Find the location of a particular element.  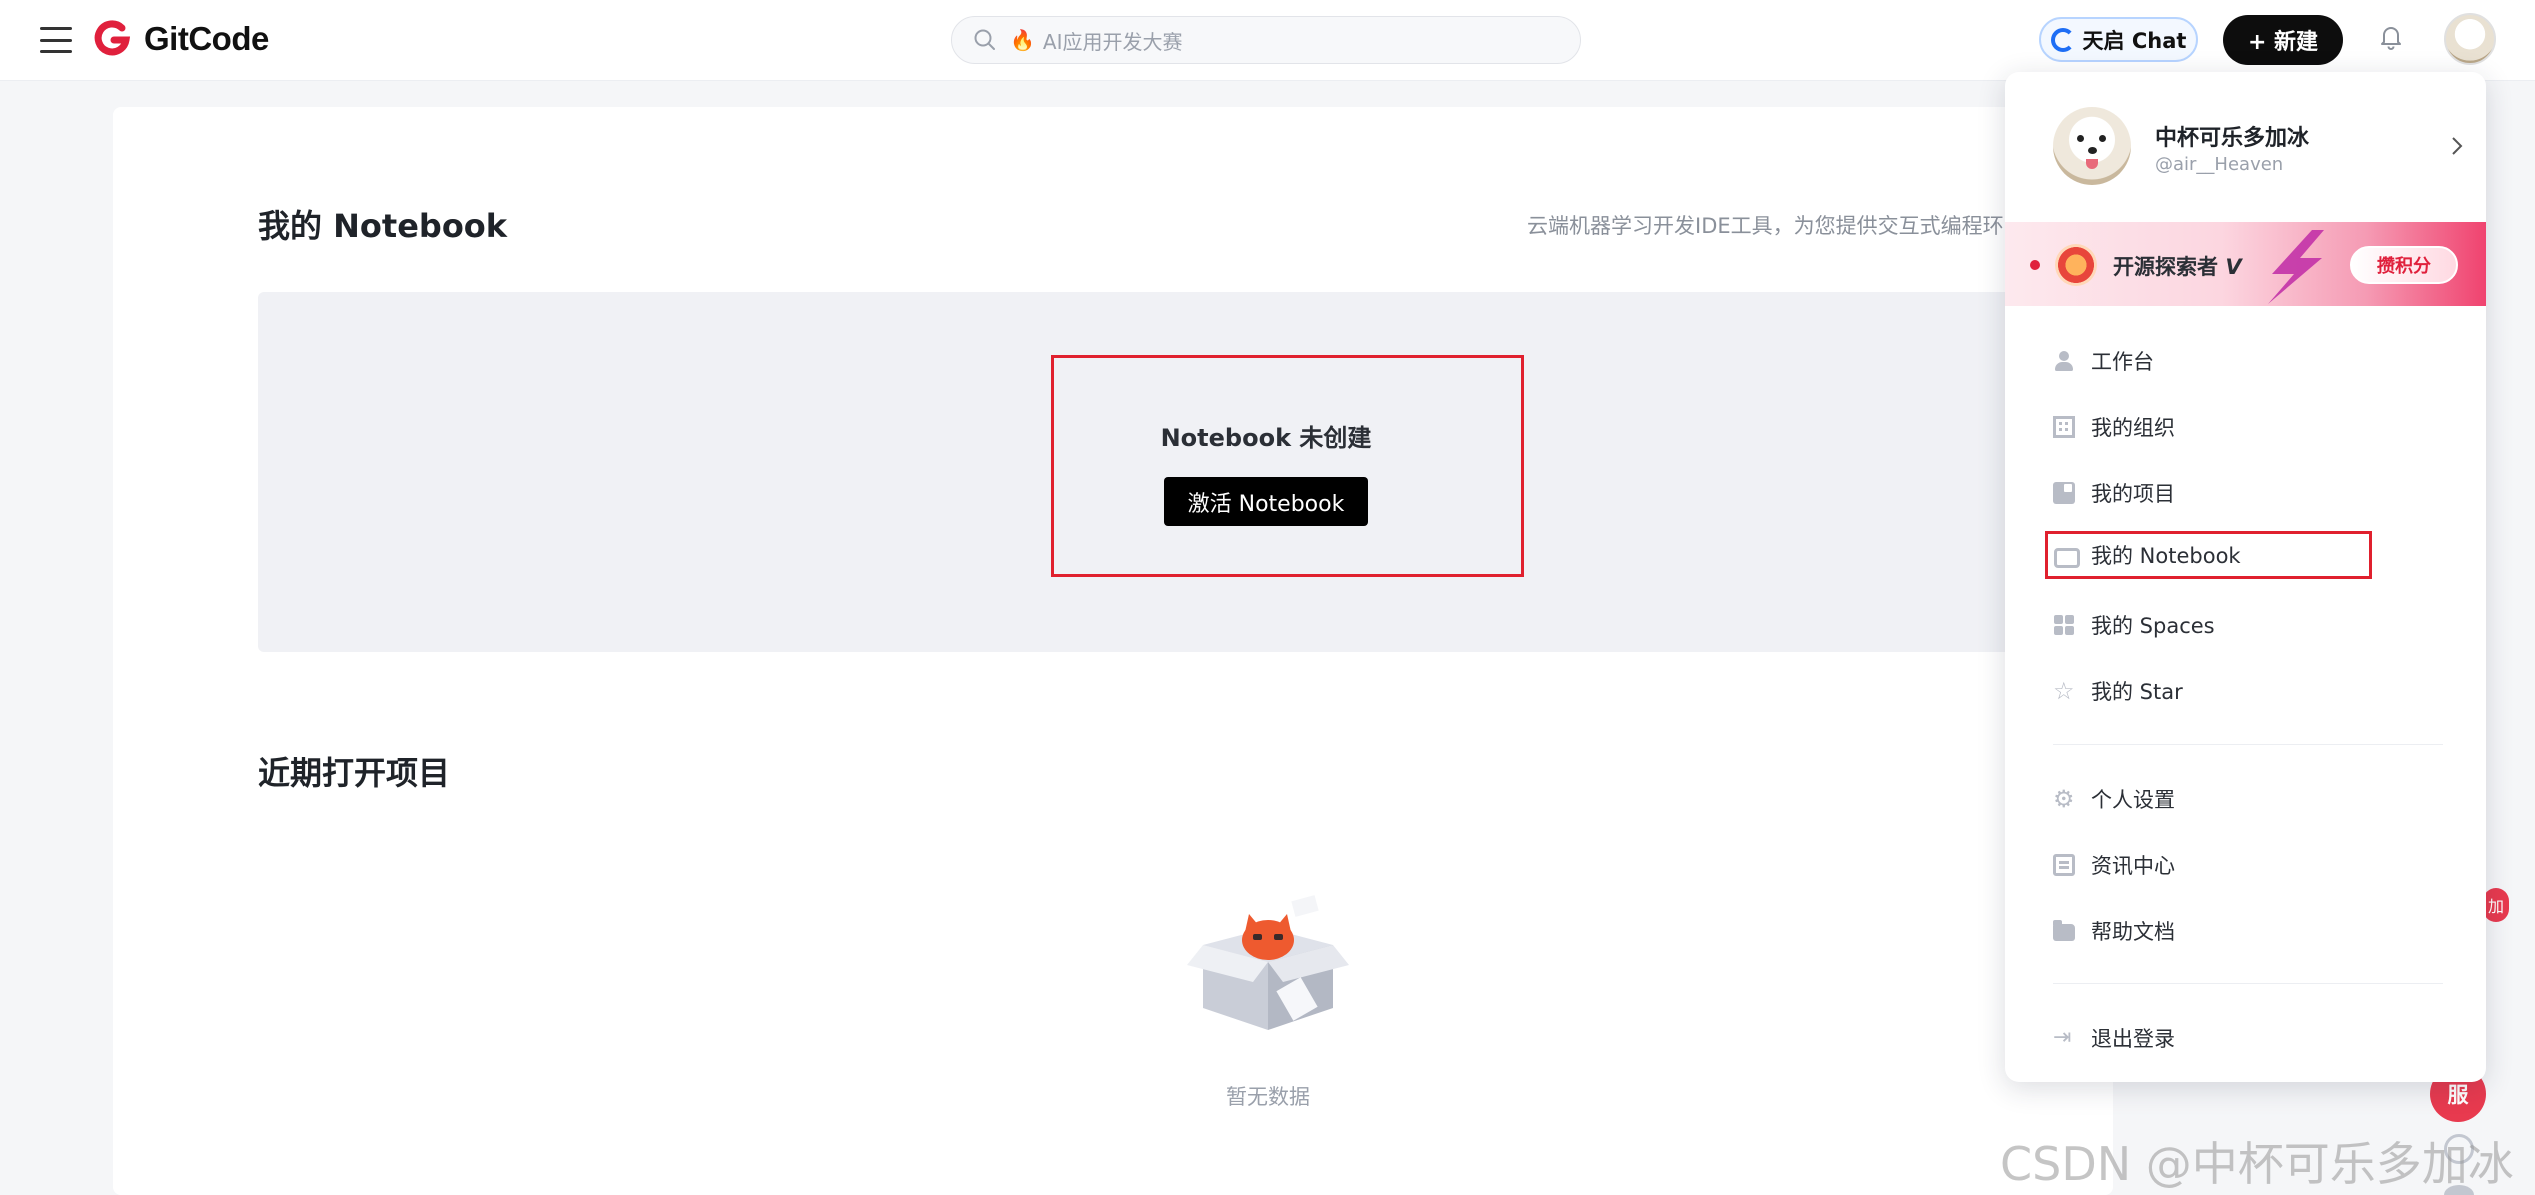

earn-points-label: 攒积分 is located at coordinates (2404, 266).